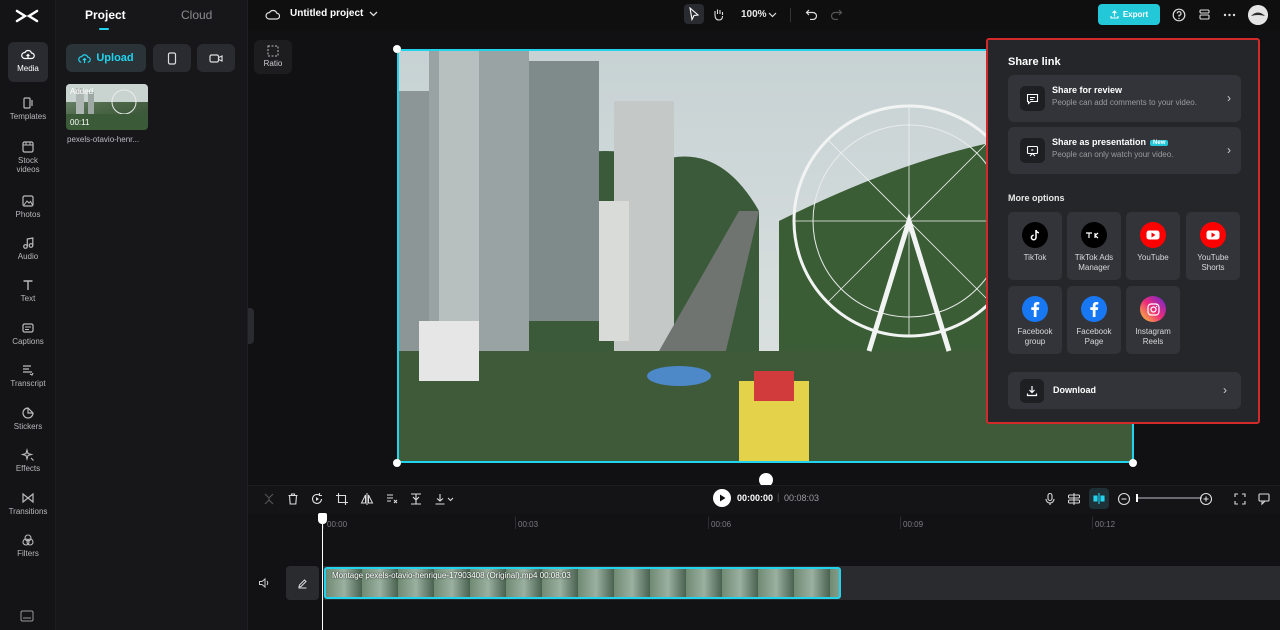 The image size is (1280, 630). I want to click on ratio-button: Ratio, so click(273, 57).